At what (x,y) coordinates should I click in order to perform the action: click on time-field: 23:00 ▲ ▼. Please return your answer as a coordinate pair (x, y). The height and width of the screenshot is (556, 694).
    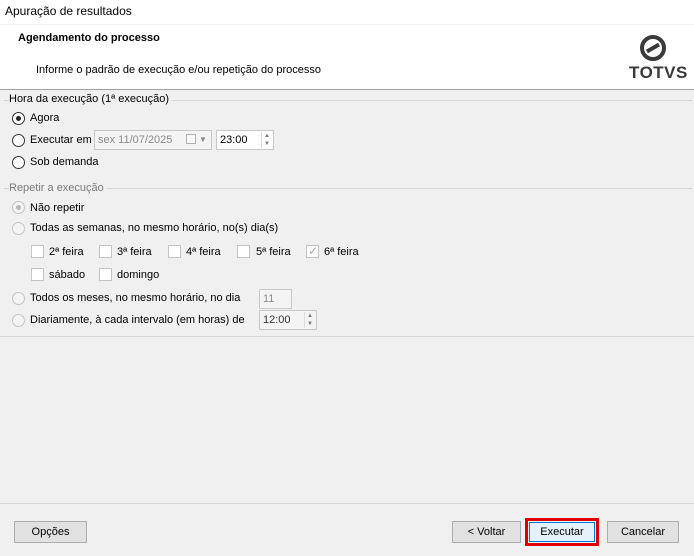
    Looking at the image, I should click on (245, 140).